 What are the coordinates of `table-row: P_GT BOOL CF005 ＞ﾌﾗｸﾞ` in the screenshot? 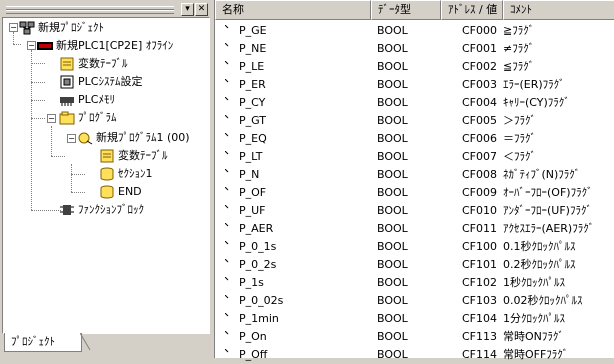 It's located at (414, 121).